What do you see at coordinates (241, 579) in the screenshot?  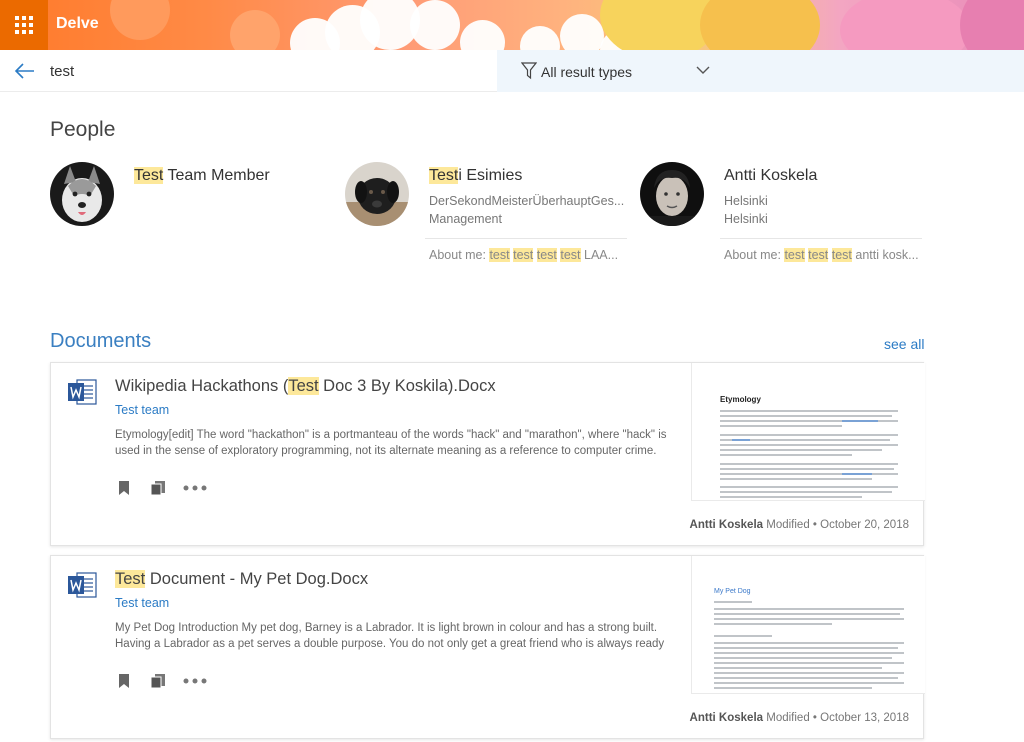 I see `document-title: Test Document - My Pet Dog.Docx` at bounding box center [241, 579].